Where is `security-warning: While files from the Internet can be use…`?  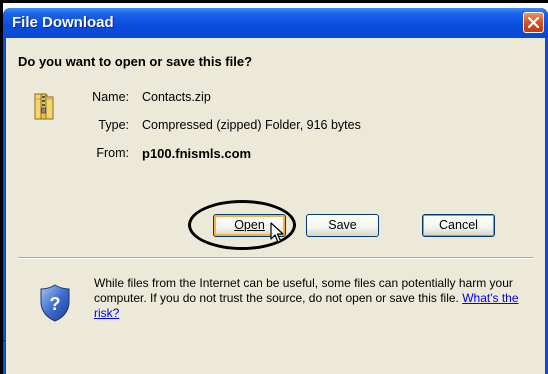
security-warning: While files from the Internet can be use… is located at coordinates (314, 298).